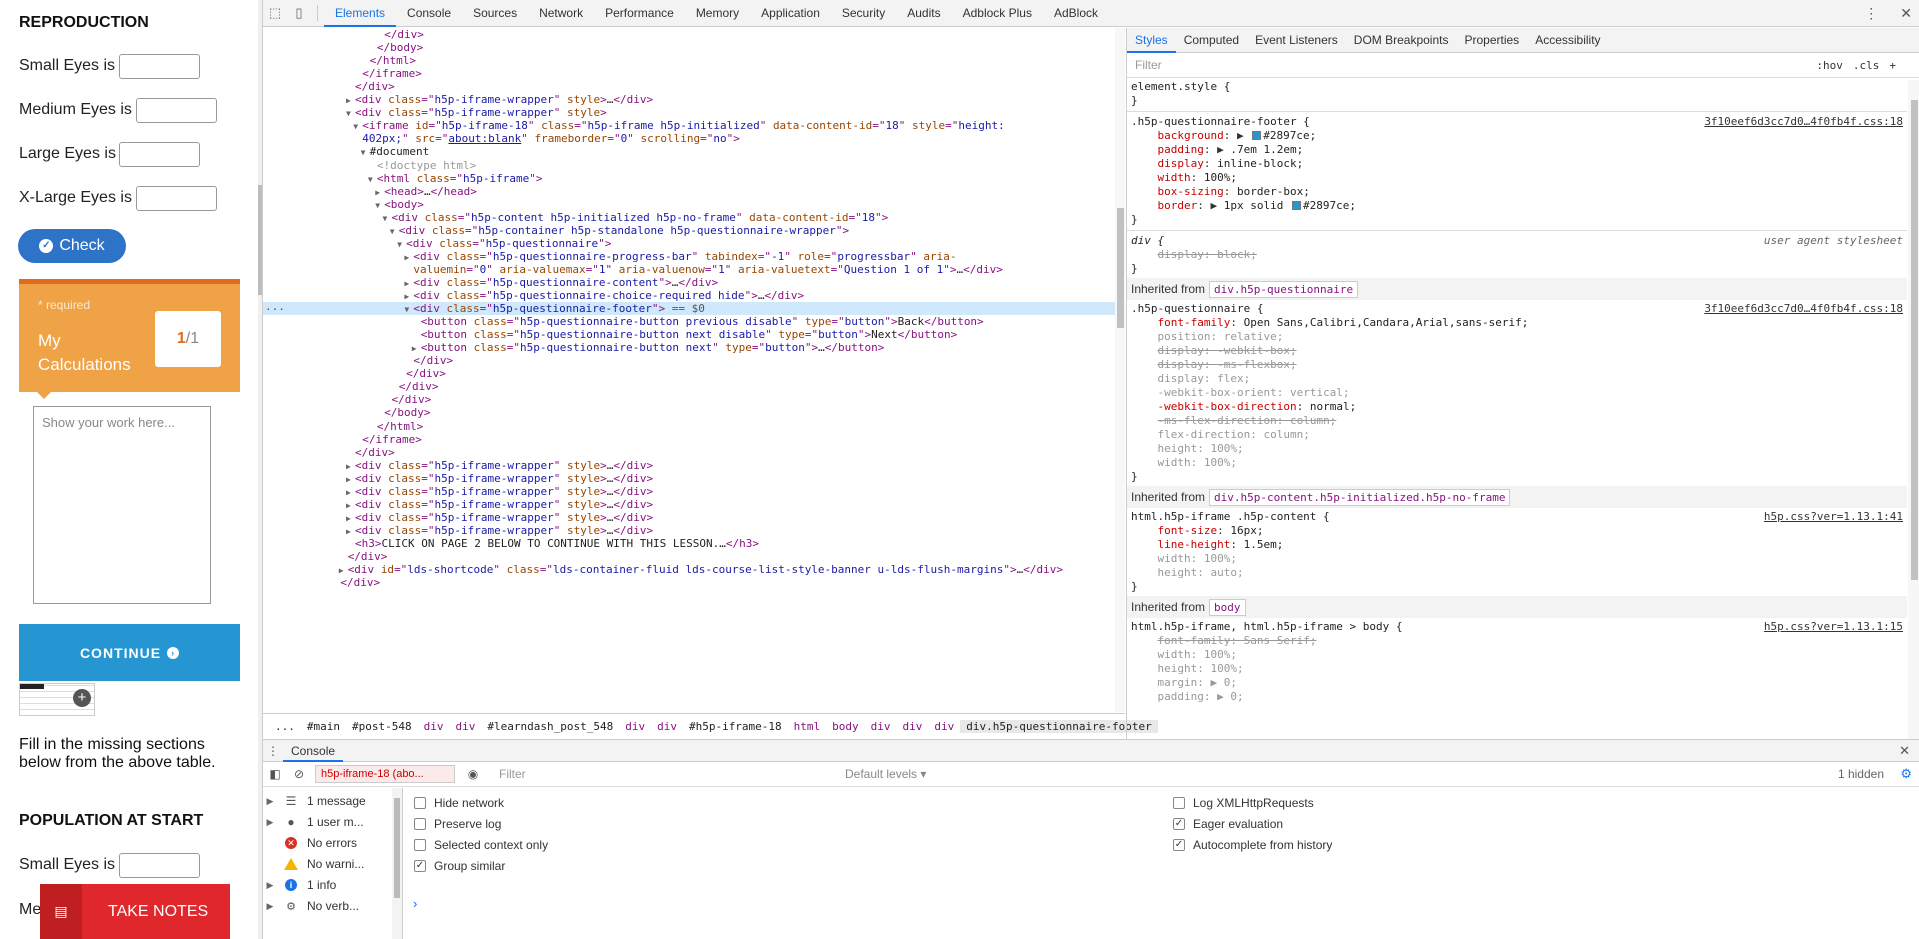 This screenshot has height=939, width=1919. What do you see at coordinates (275, 13) in the screenshot?
I see `inspect-element-icon: ⬚` at bounding box center [275, 13].